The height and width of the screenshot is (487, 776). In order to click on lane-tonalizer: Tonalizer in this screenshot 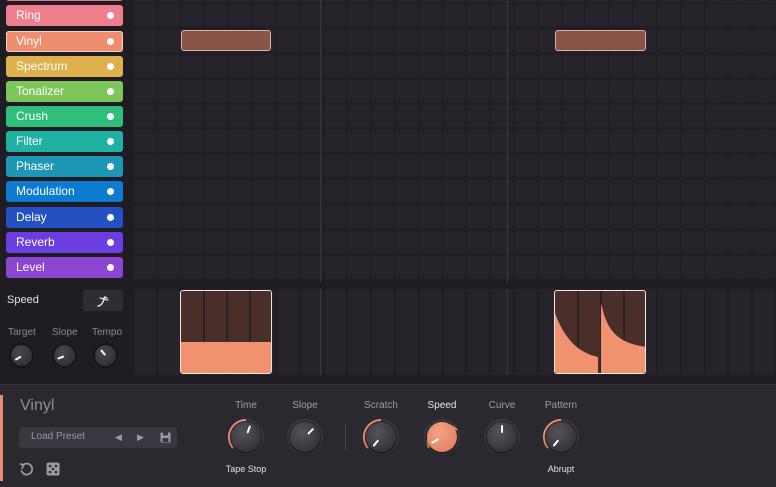, I will do `click(64, 91)`.